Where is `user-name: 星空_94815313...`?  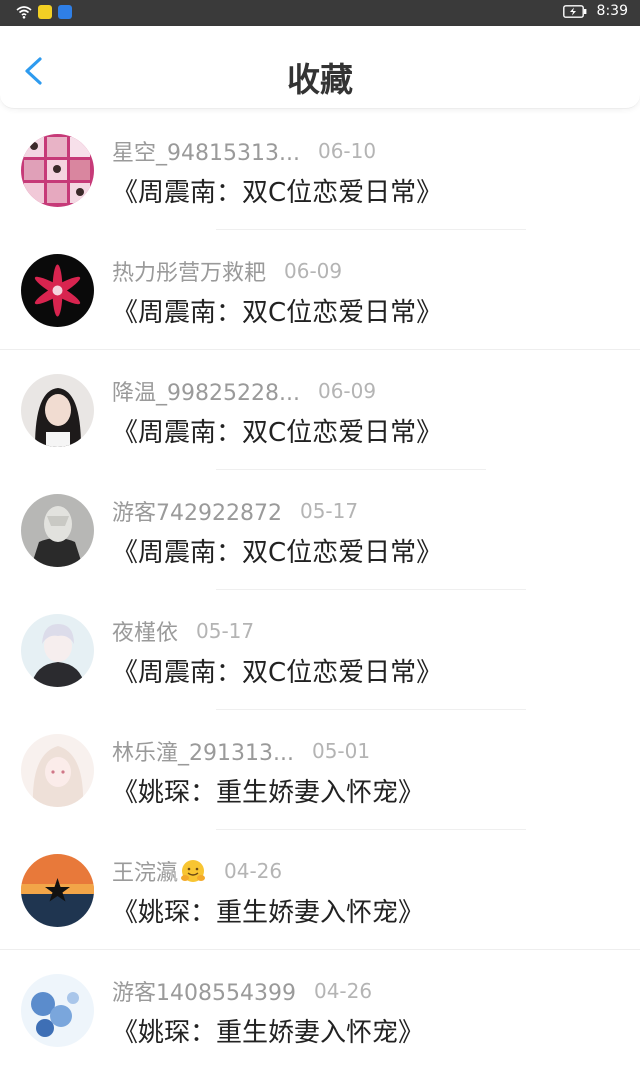 user-name: 星空_94815313... is located at coordinates (206, 153).